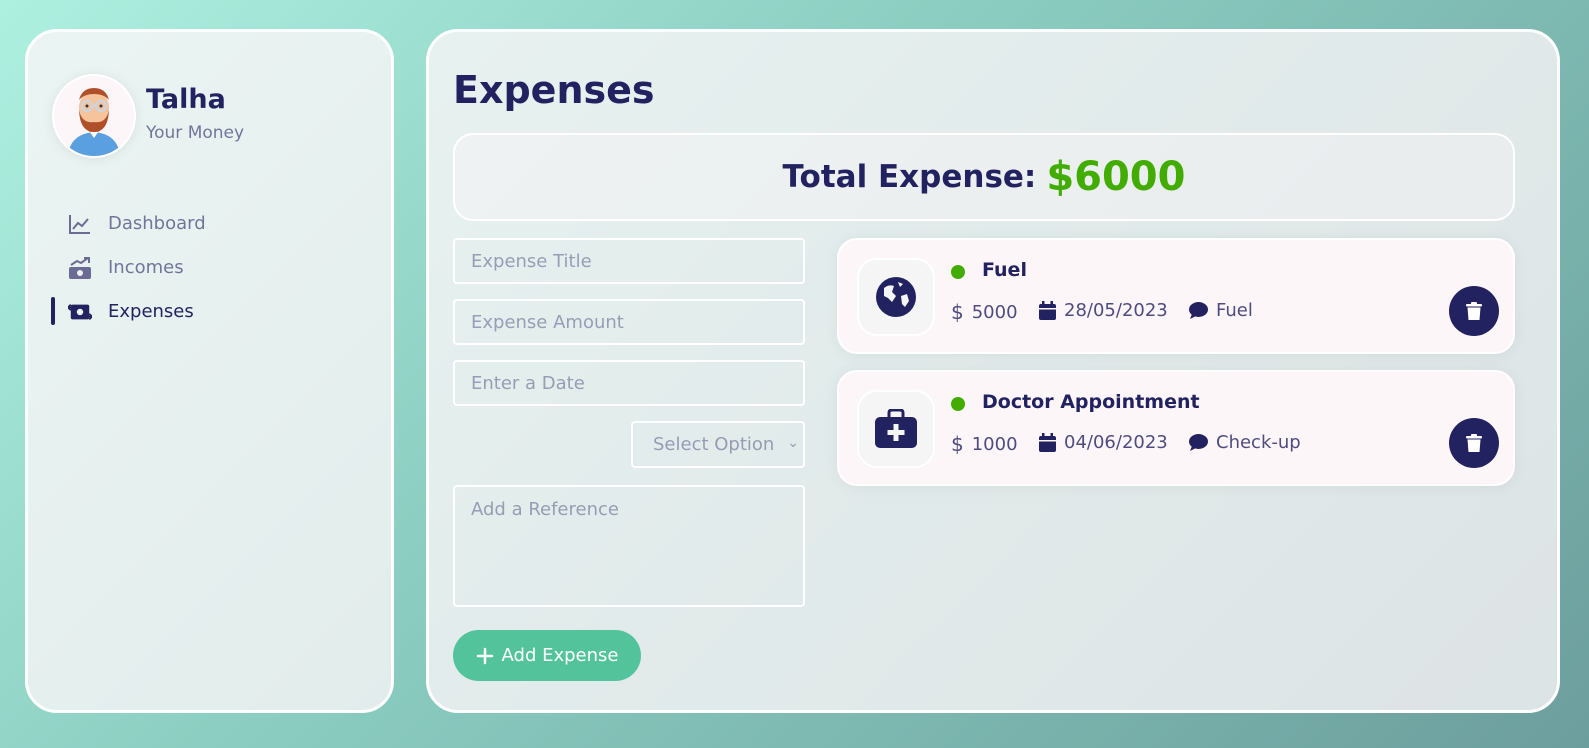 The height and width of the screenshot is (748, 1589). What do you see at coordinates (1176, 296) in the screenshot?
I see `expense-item: Fuel $ 5000 28/05/2023 Fuel` at bounding box center [1176, 296].